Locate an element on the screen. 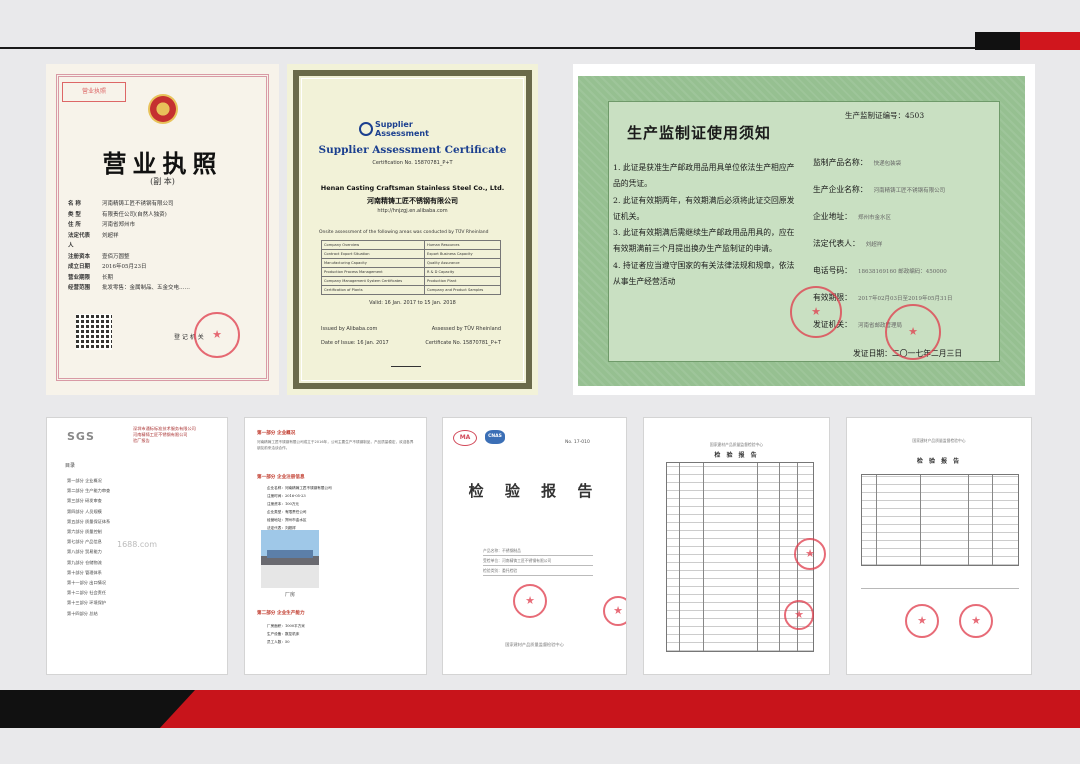 The height and width of the screenshot is (764, 1080). license-row-key: 成立日期 is located at coordinates (79, 267).